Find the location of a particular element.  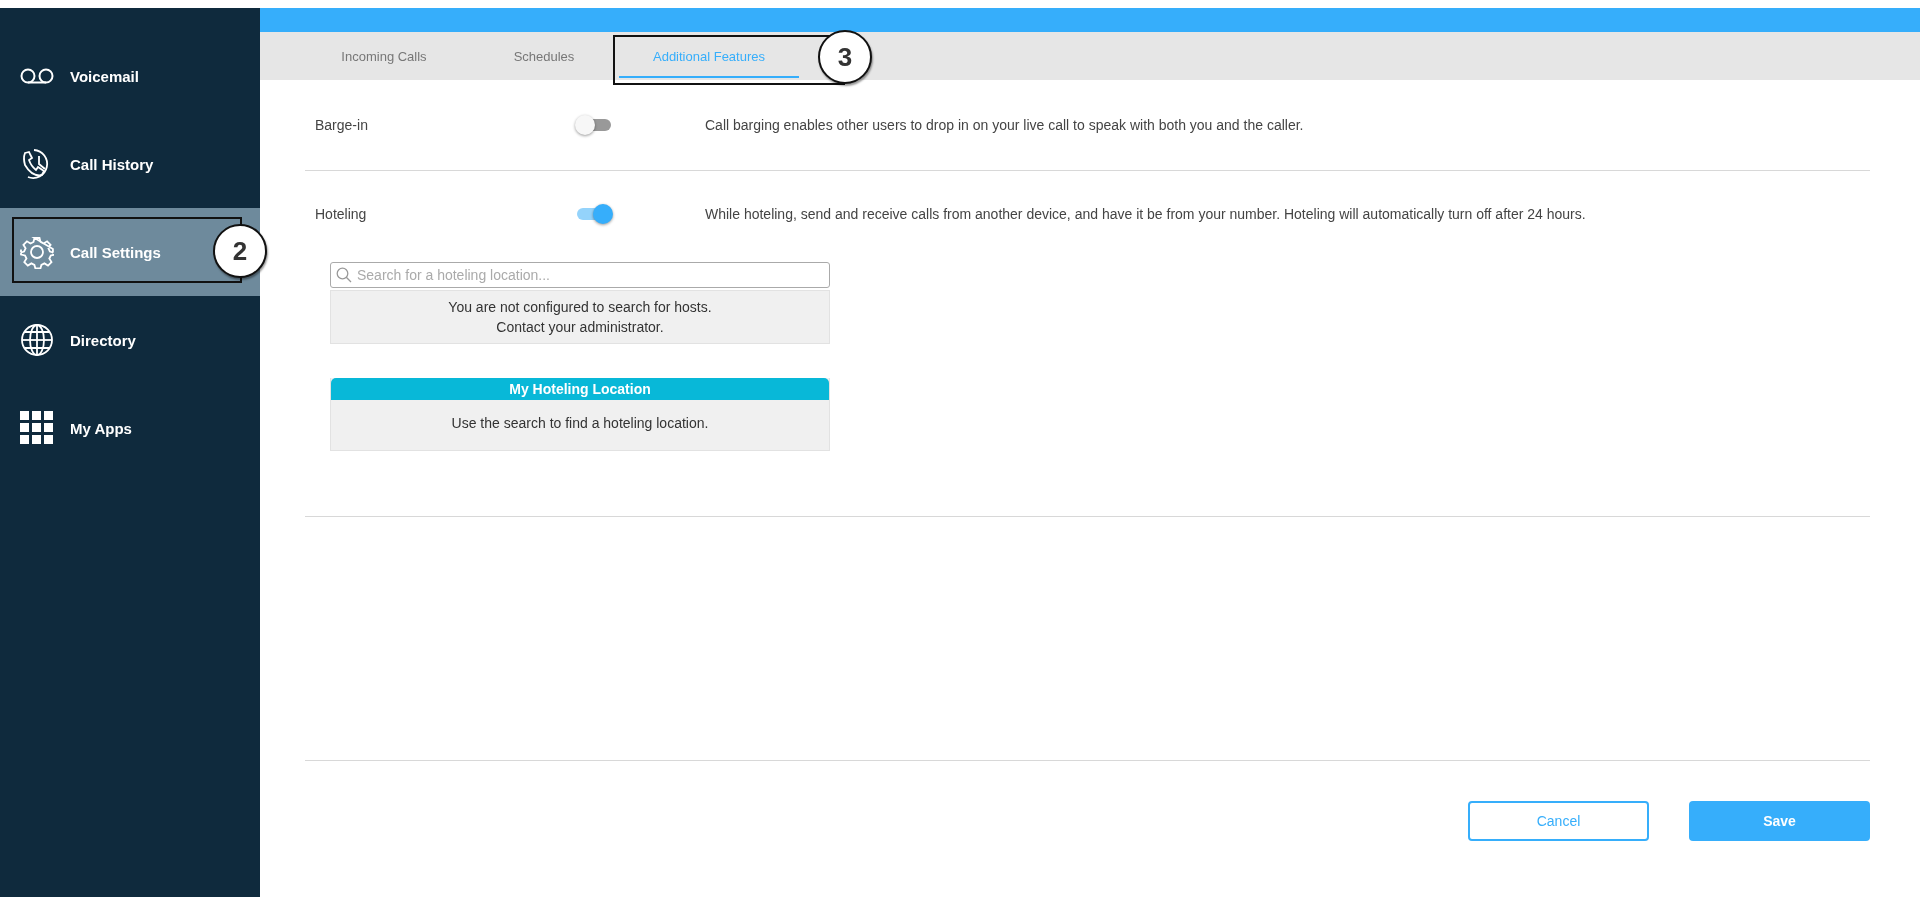

sidebar-item: Voicemail is located at coordinates (130, 76).